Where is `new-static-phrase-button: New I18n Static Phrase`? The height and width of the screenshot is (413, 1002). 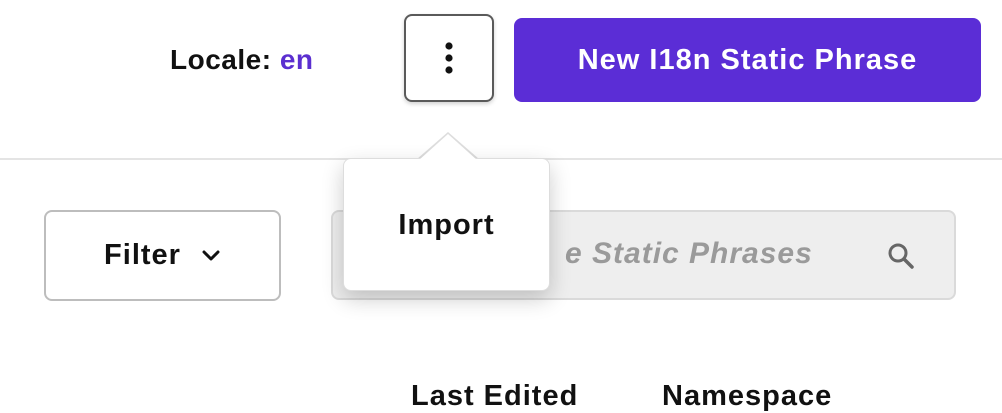
new-static-phrase-button: New I18n Static Phrase is located at coordinates (747, 60).